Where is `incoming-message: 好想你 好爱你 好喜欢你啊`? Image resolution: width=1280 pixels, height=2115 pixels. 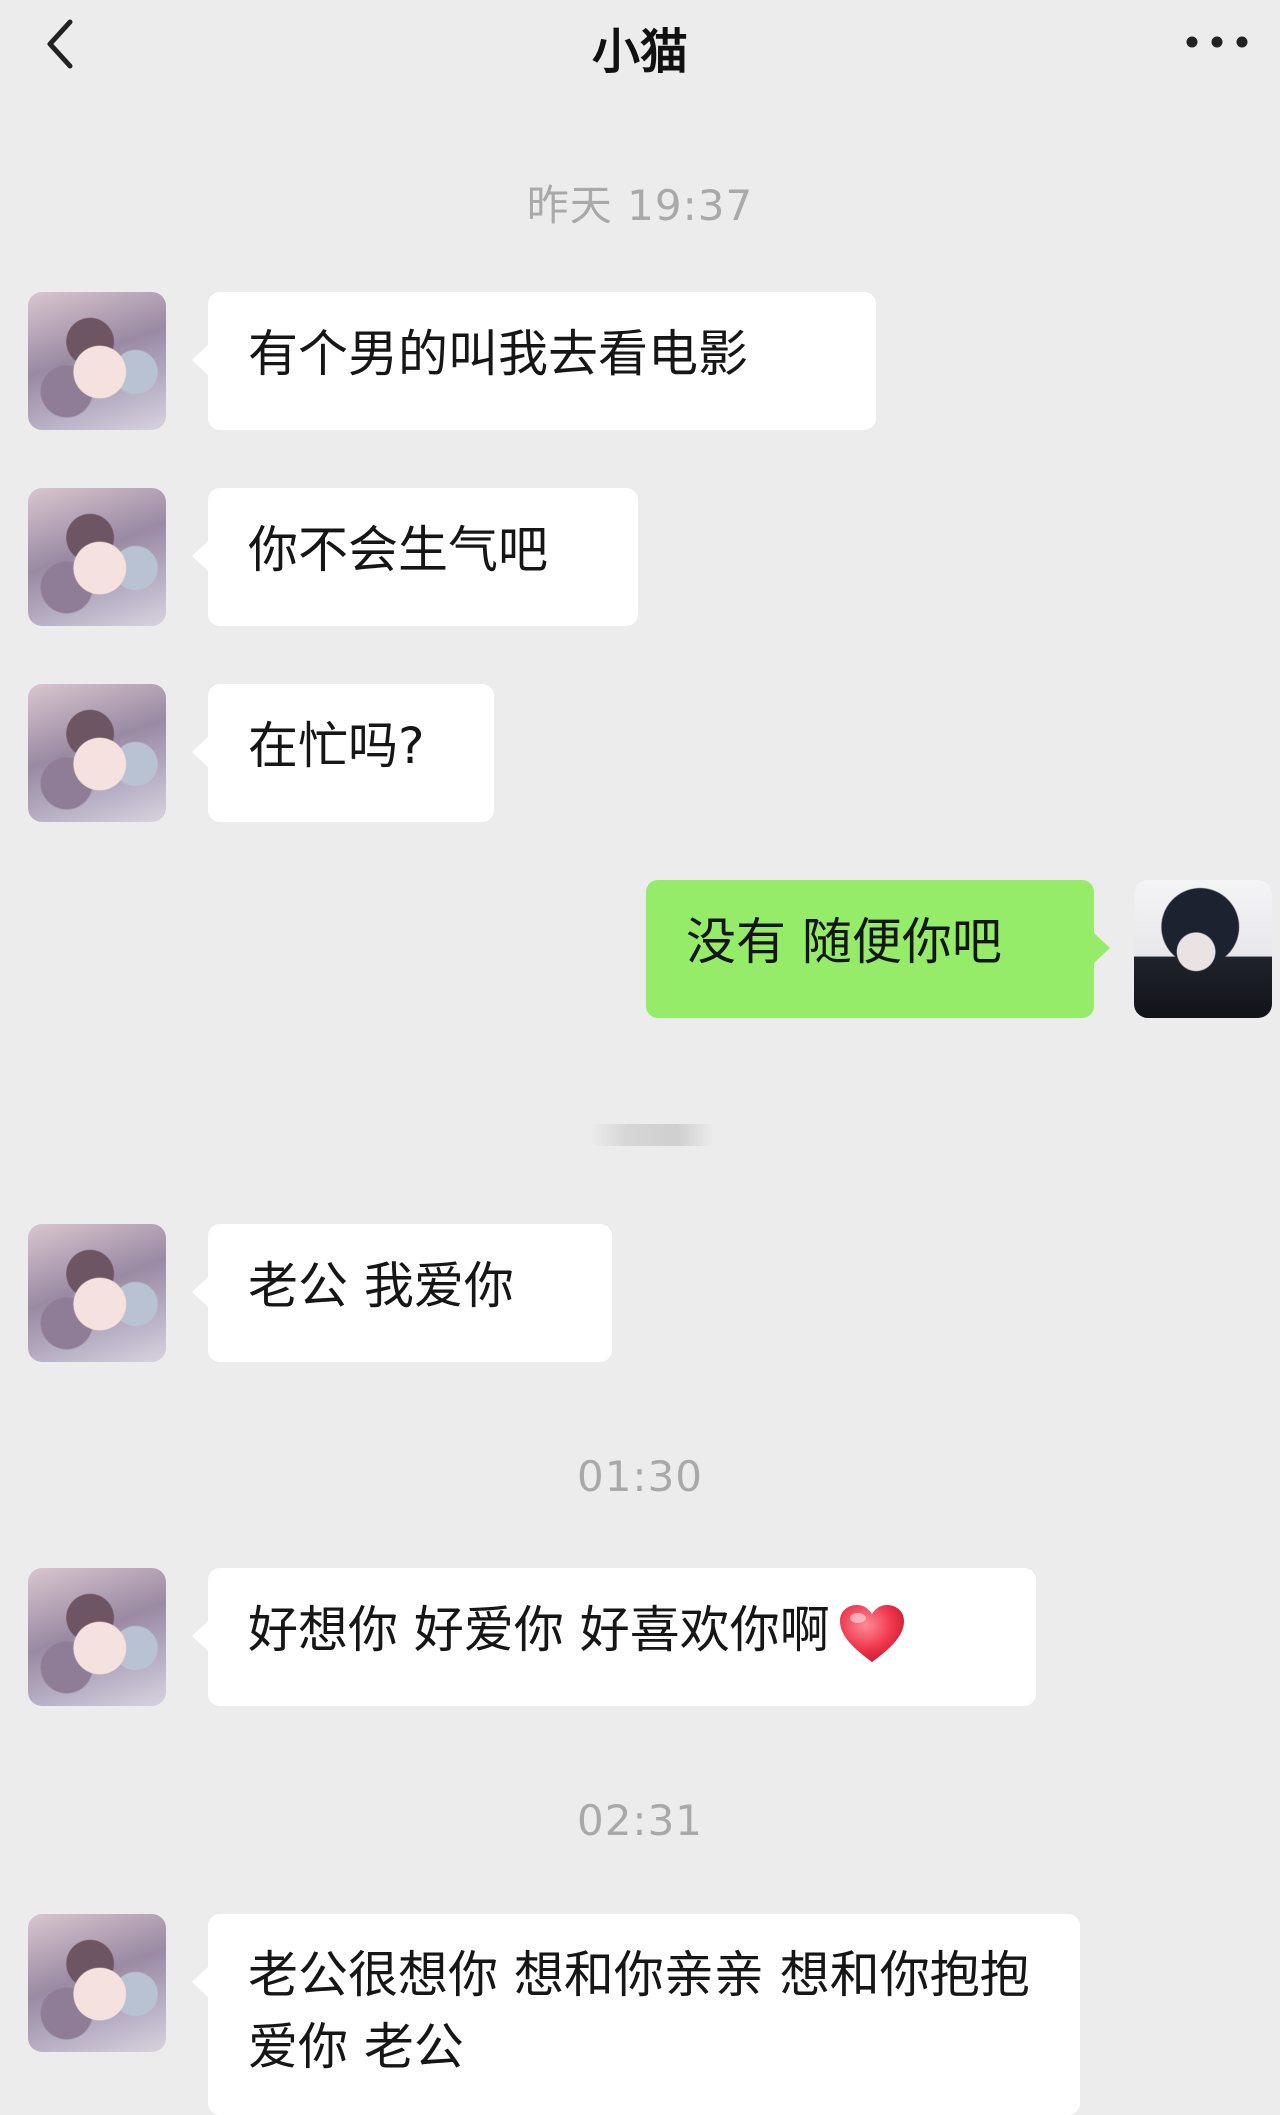
incoming-message: 好想你 好爱你 好喜欢你啊 is located at coordinates (614, 1637).